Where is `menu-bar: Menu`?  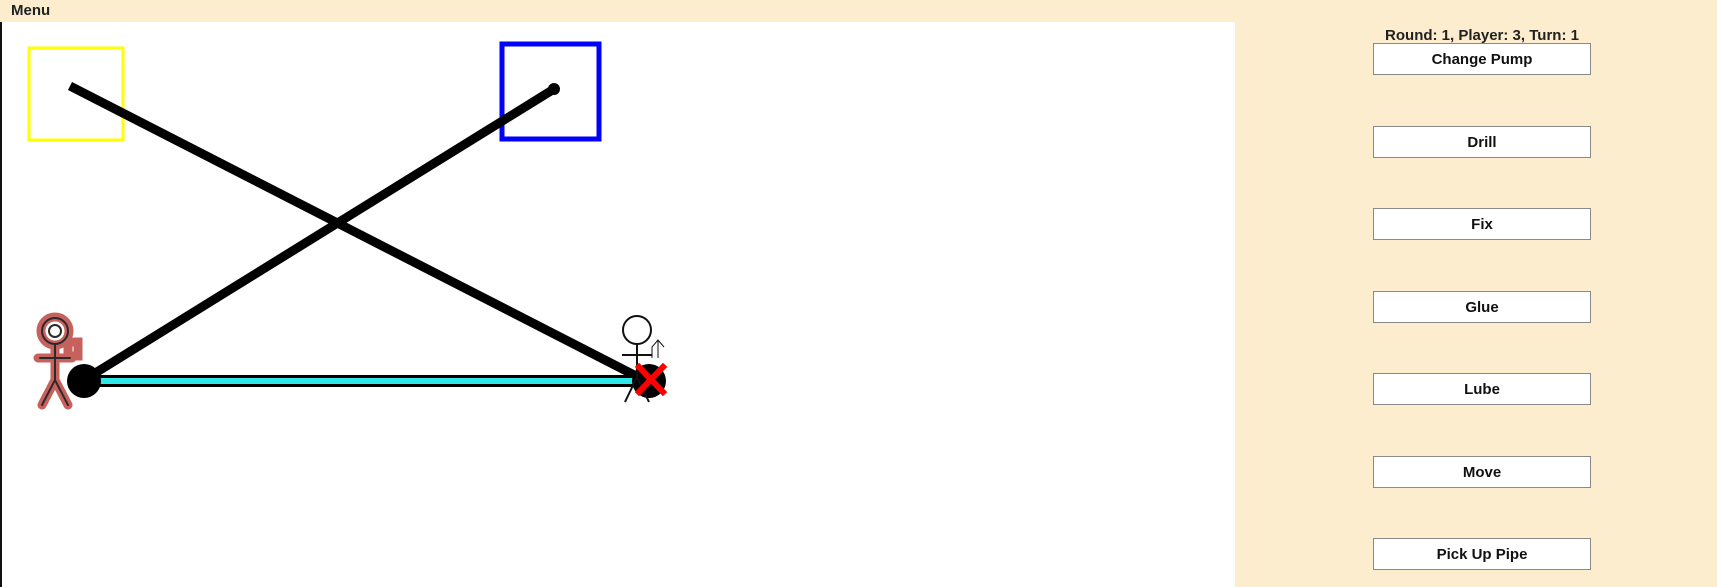
menu-bar: Menu is located at coordinates (858, 11).